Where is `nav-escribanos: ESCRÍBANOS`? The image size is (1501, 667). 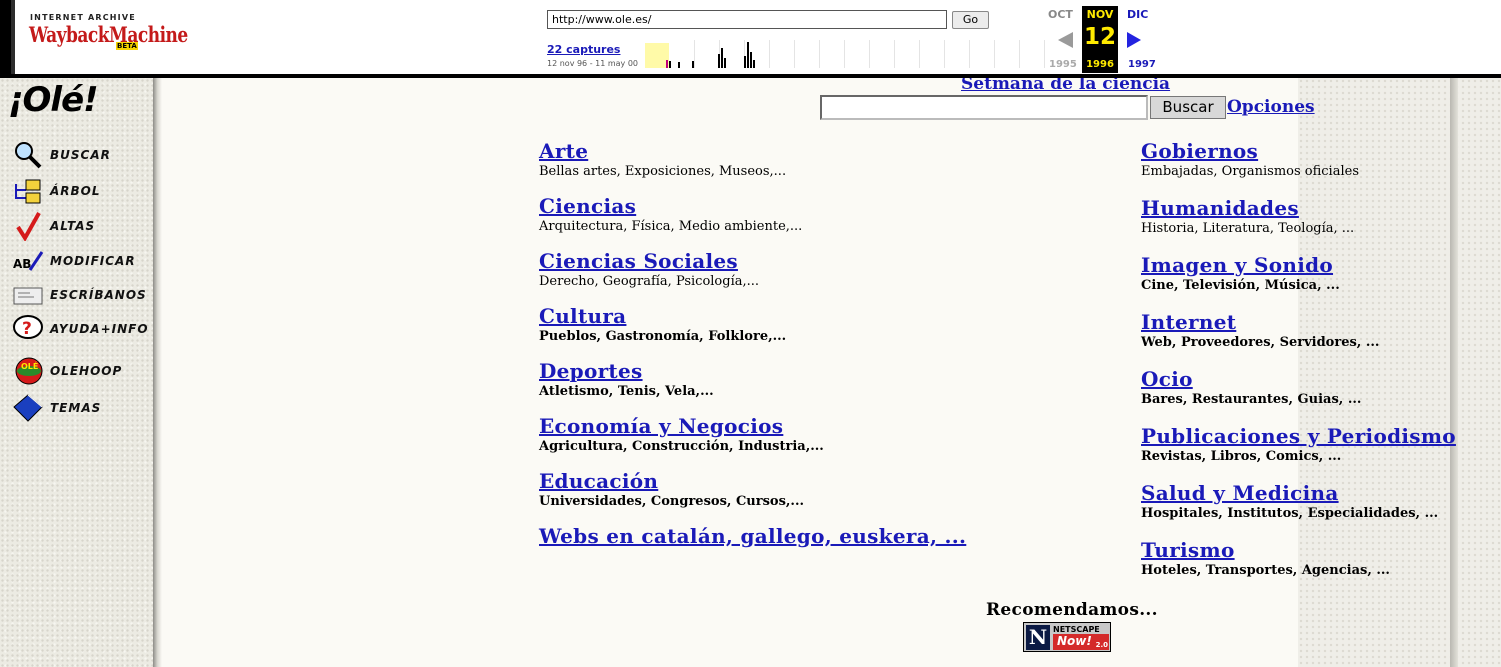 nav-escribanos: ESCRÍBANOS is located at coordinates (79, 295).